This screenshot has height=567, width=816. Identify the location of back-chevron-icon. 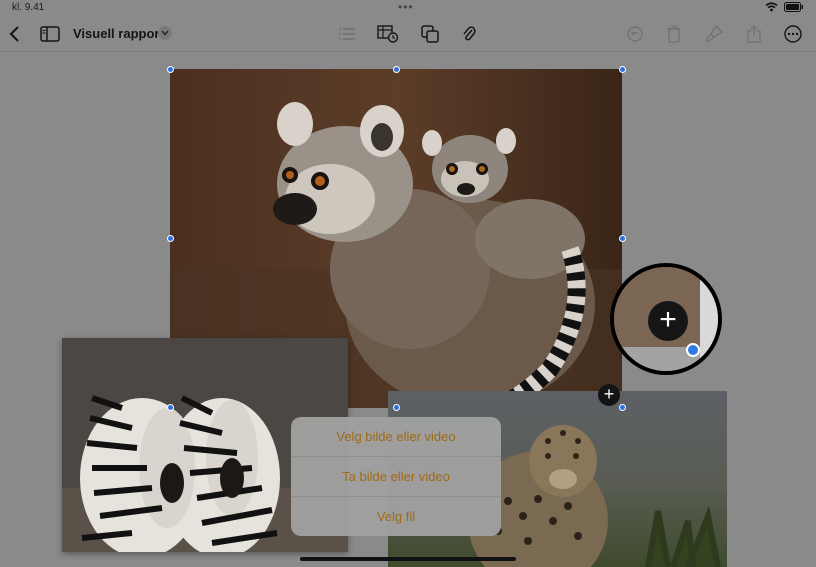
(14, 34).